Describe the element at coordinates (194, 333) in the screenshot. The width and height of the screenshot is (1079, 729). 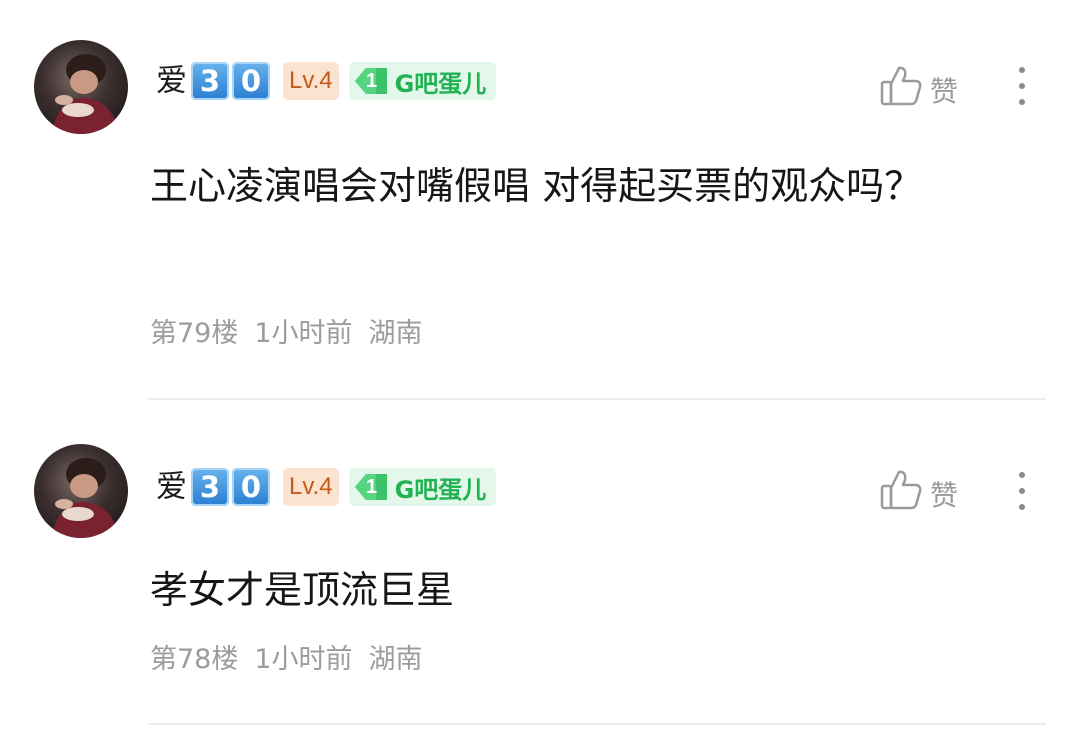
I see `floor-number: 第79楼` at that location.